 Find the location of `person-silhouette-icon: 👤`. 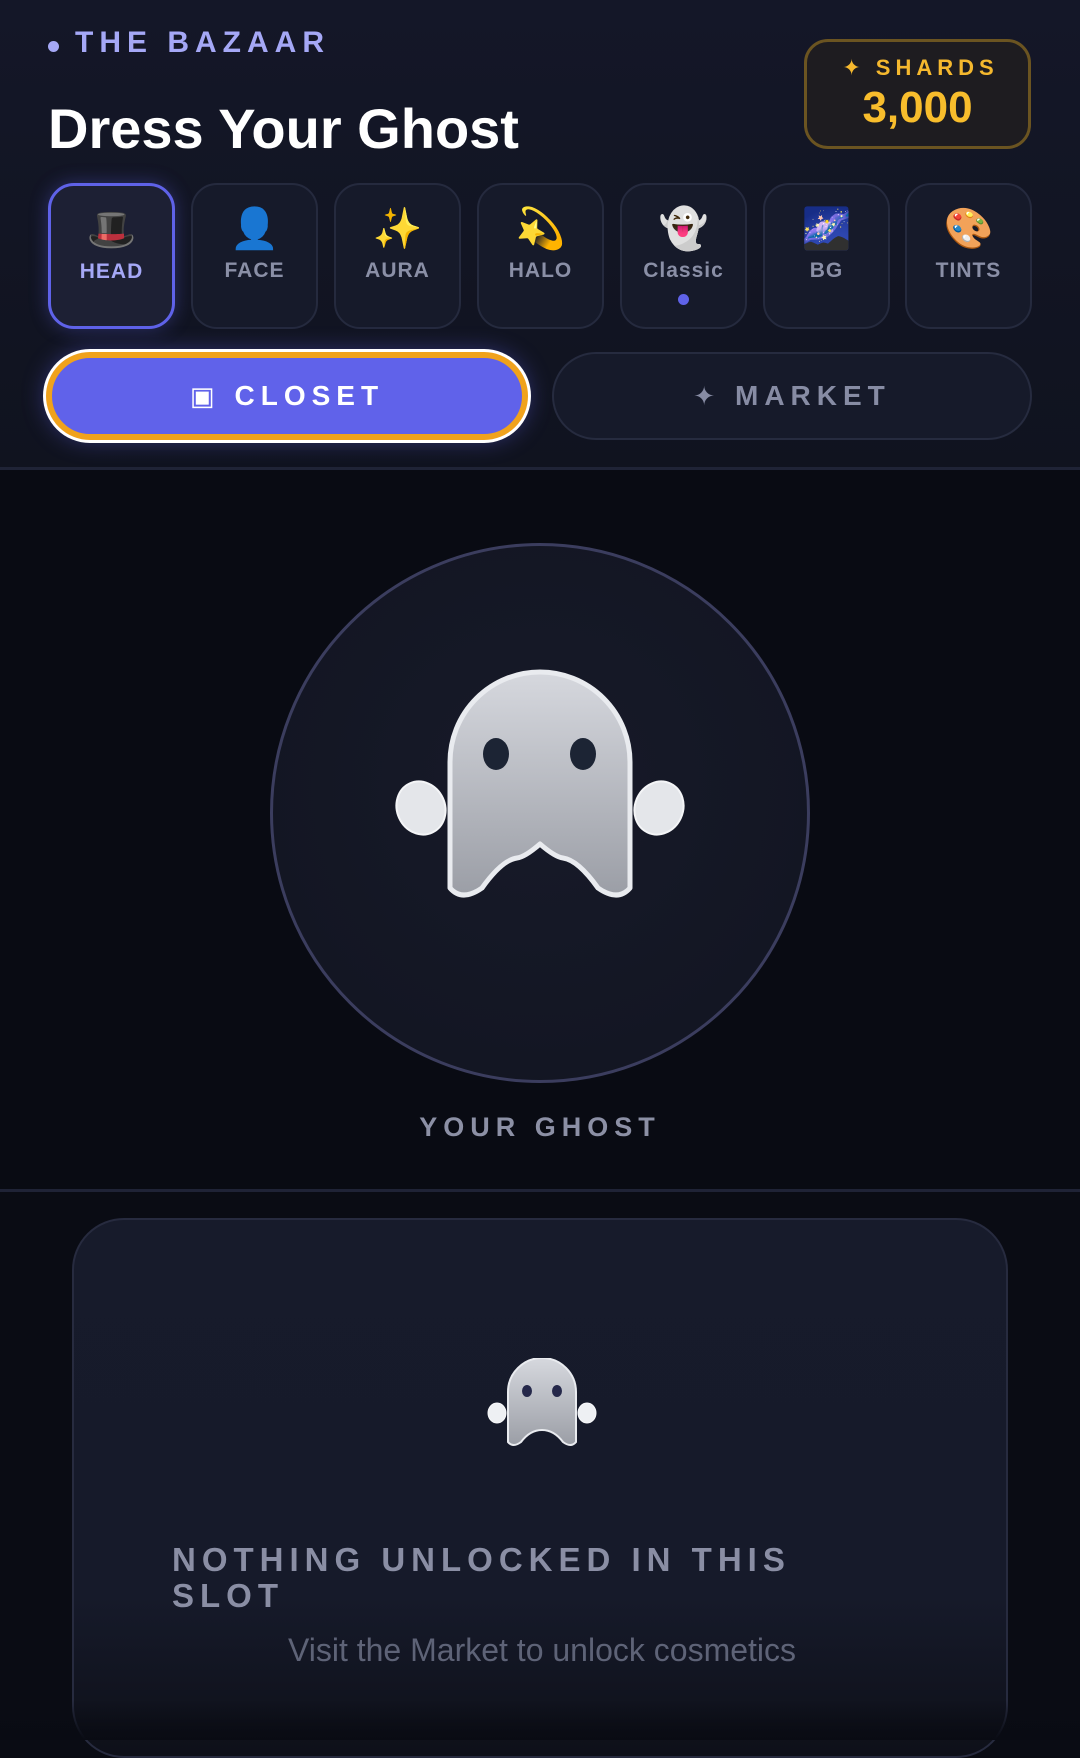

person-silhouette-icon: 👤 is located at coordinates (254, 229).